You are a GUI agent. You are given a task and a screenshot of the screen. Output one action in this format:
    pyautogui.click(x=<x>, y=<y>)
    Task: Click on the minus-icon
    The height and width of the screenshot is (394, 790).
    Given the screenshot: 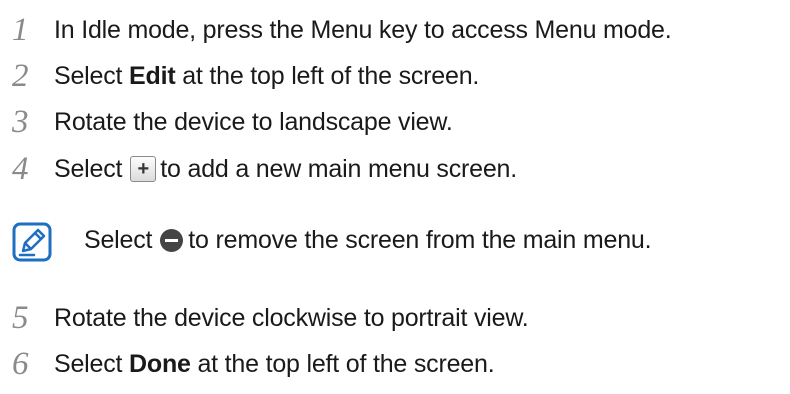 What is the action you would take?
    pyautogui.click(x=172, y=240)
    